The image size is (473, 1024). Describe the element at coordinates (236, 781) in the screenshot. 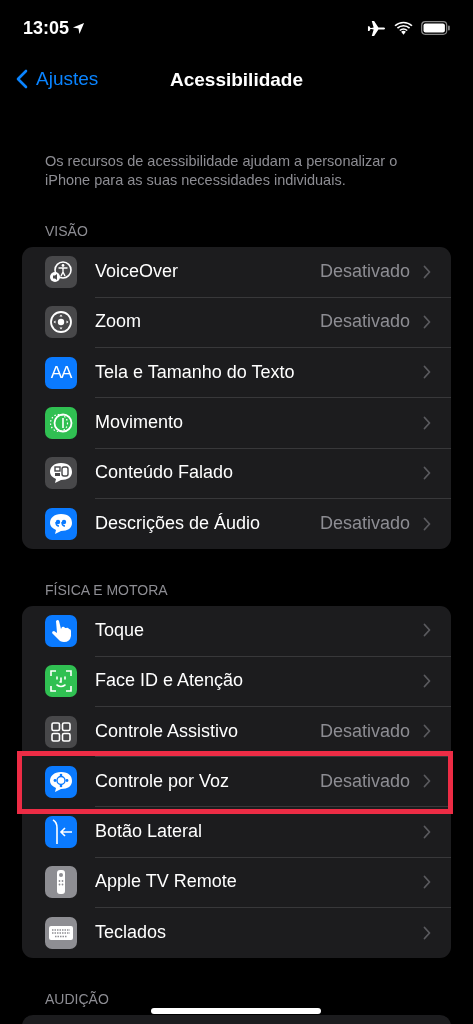

I see `settings-row: Controle por Voz Desativado` at that location.